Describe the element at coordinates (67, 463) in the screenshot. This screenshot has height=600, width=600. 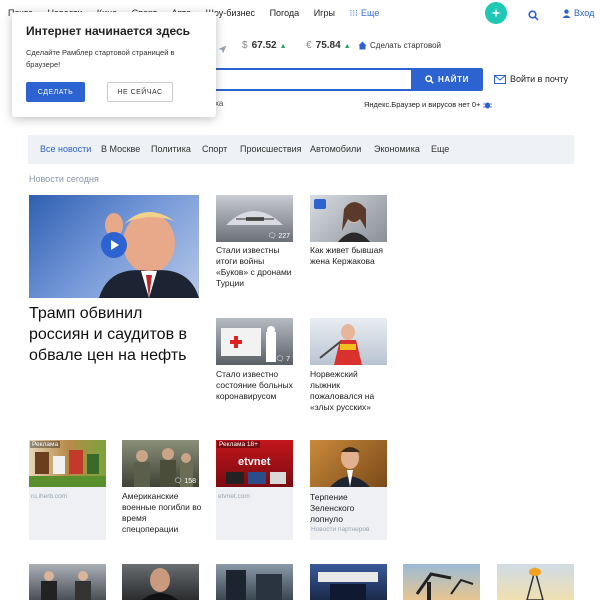
I see `ad-image: Реклама` at that location.